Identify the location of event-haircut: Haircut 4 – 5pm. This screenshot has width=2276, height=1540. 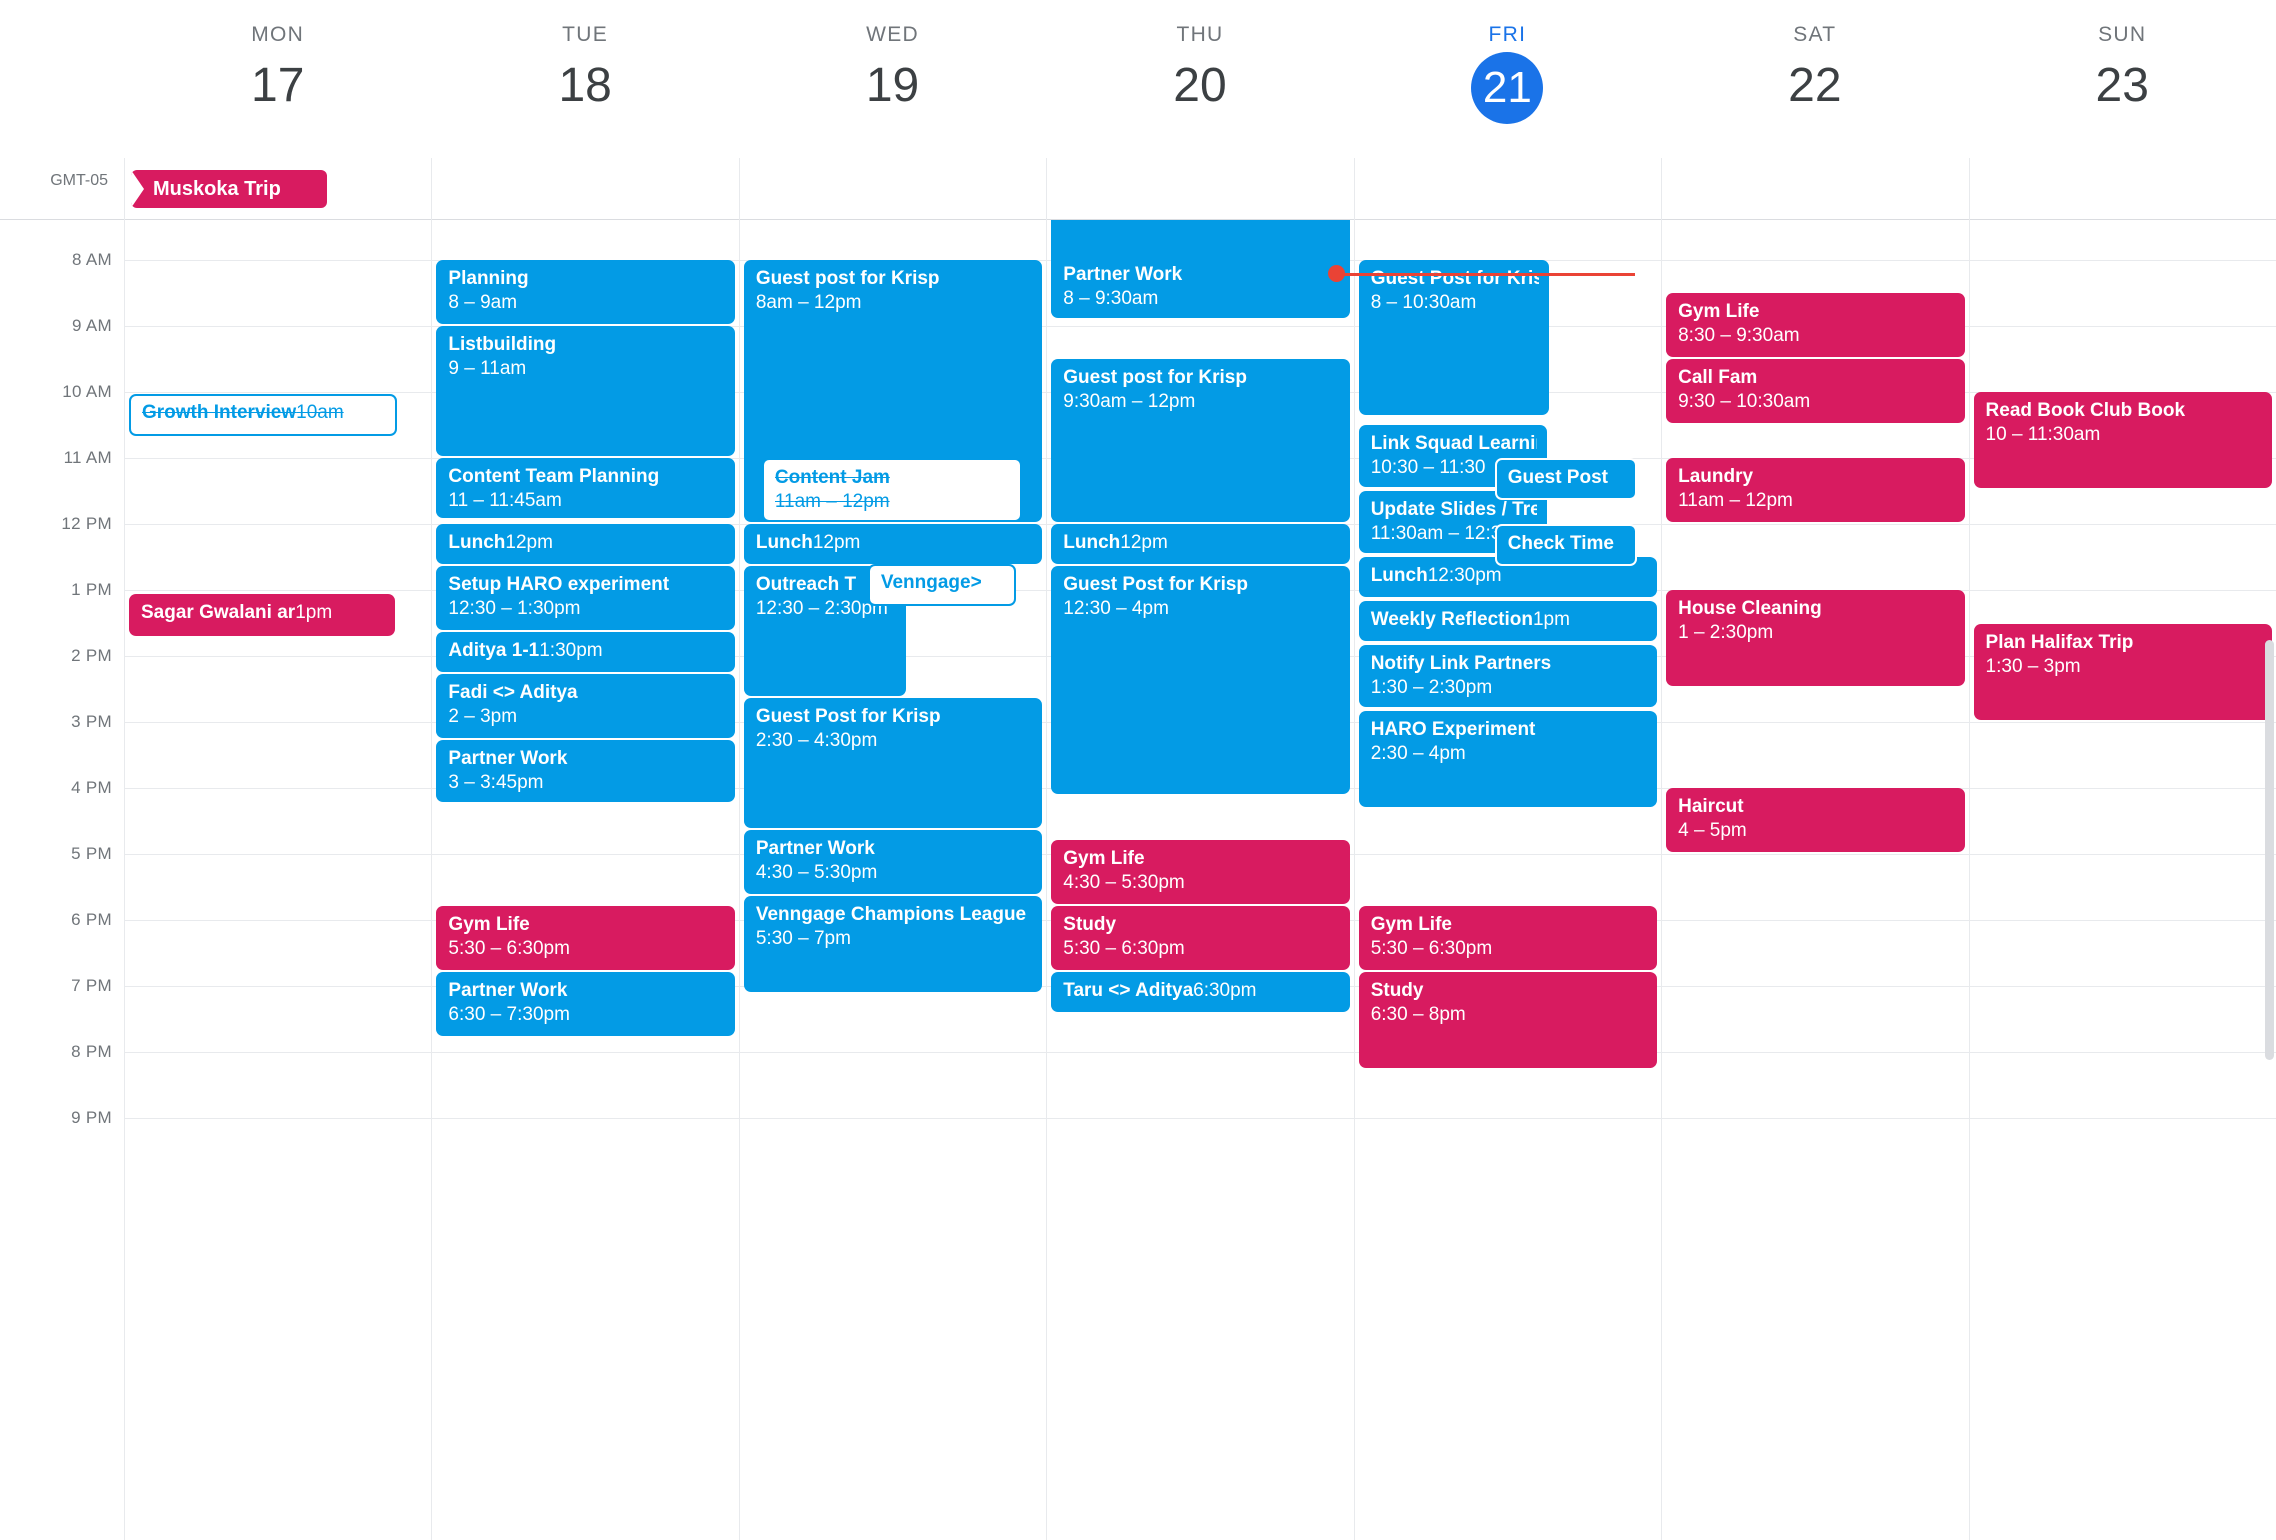
(1815, 820).